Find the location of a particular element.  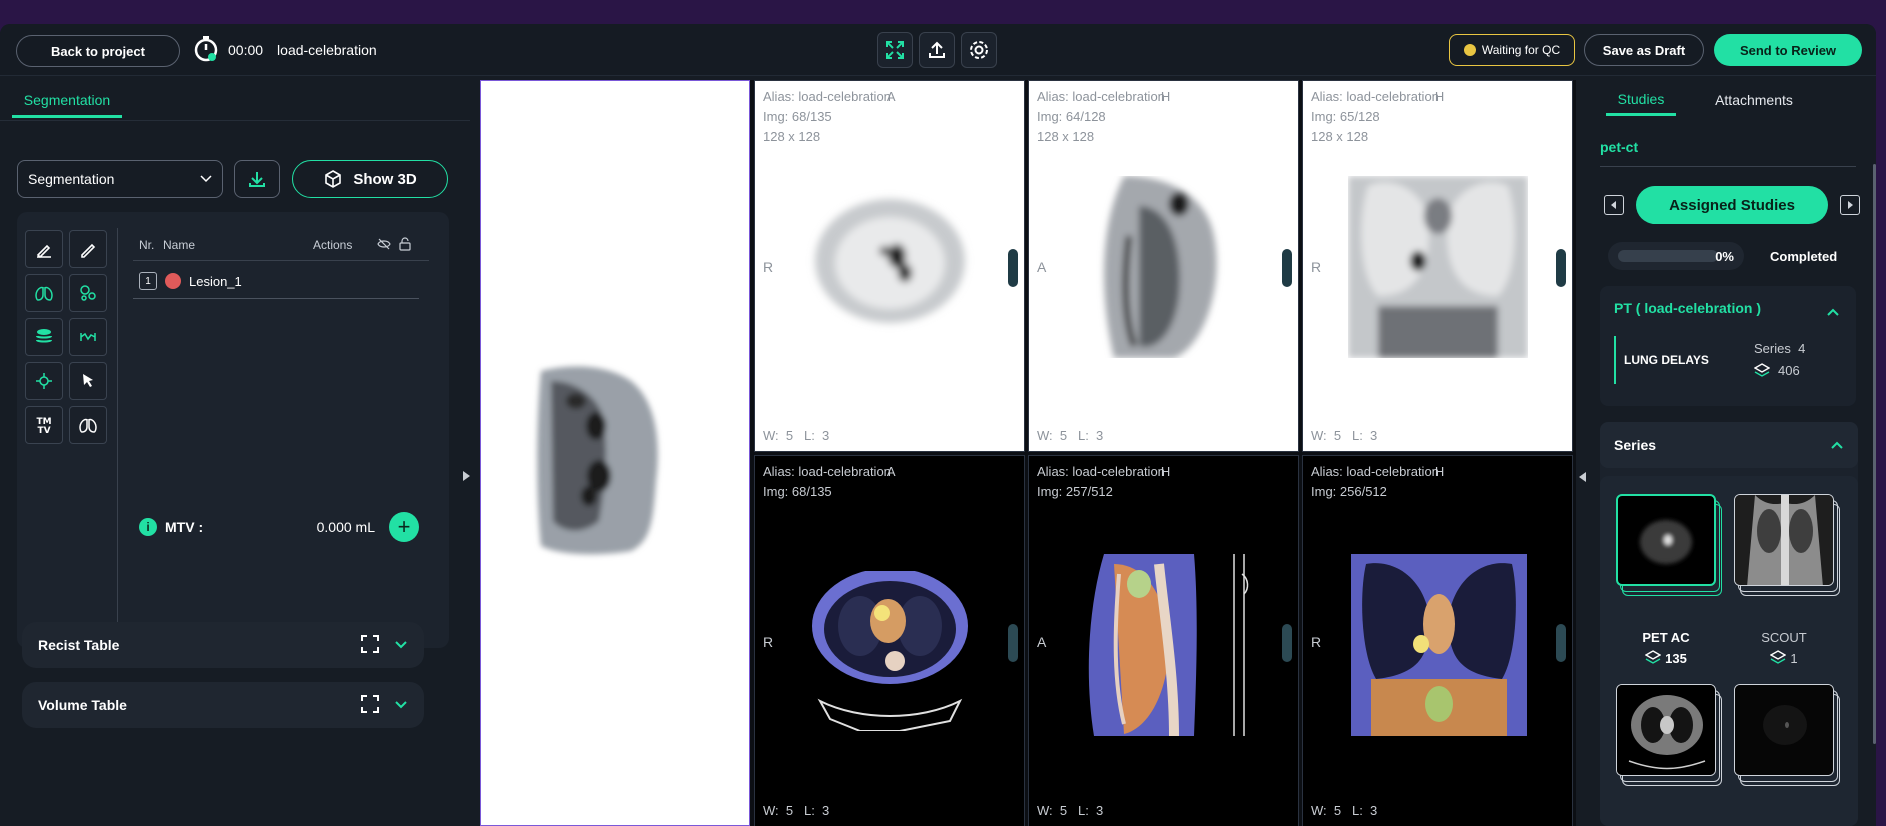

settings-button is located at coordinates (979, 50).